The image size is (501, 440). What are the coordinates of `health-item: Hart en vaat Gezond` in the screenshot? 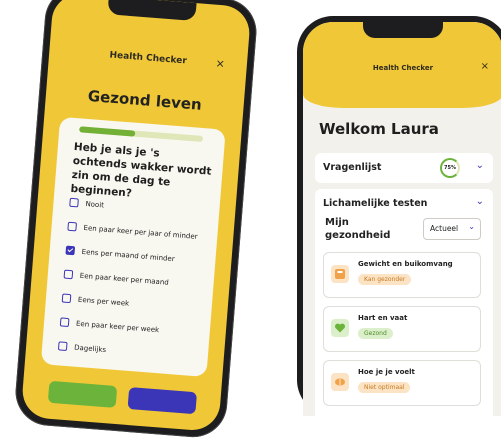 It's located at (402, 329).